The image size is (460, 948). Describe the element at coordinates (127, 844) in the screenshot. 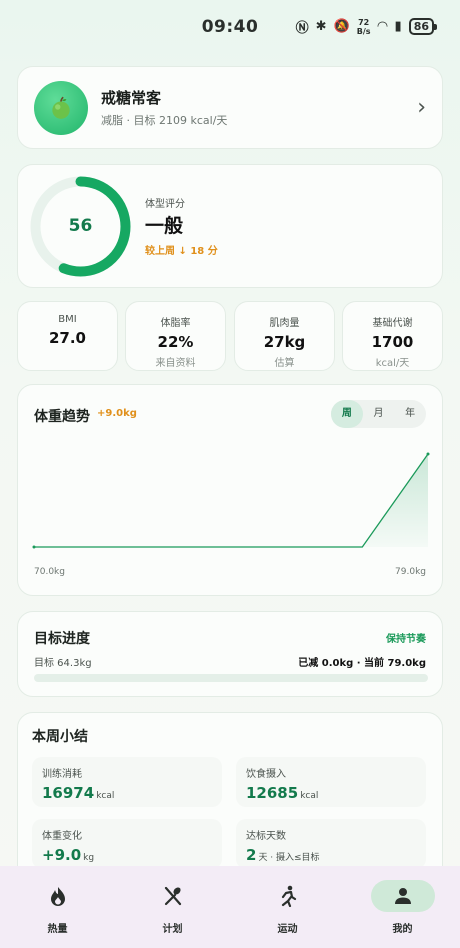

I see `stat-weight-change: 体重变化 +9.0 kg` at that location.